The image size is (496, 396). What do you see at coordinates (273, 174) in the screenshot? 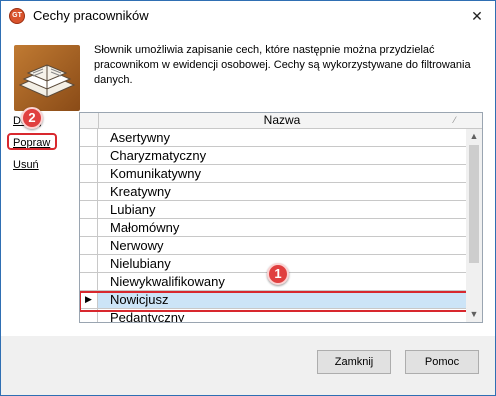
I see `table-row: Komunikatywny` at bounding box center [273, 174].